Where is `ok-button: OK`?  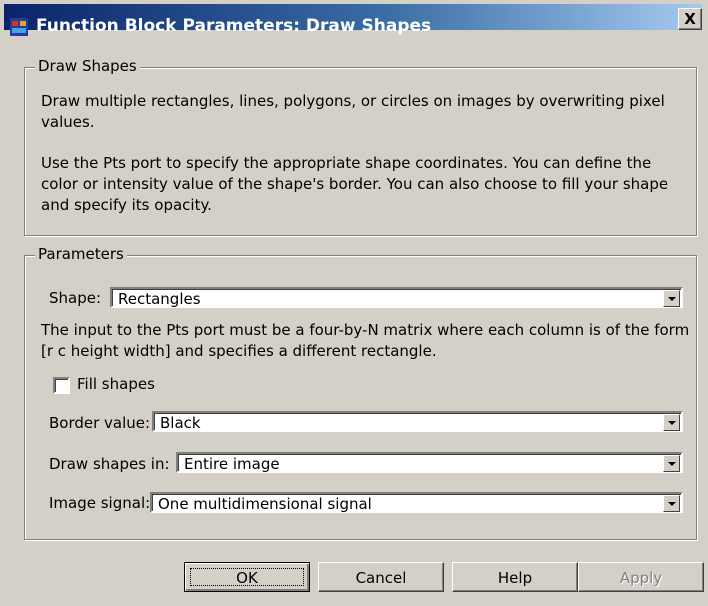 ok-button: OK is located at coordinates (247, 577).